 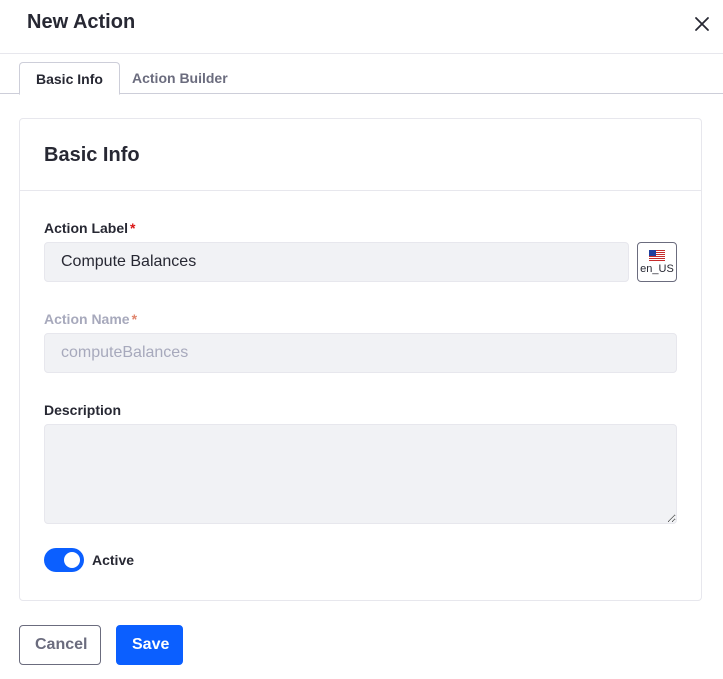 I want to click on locale-selector-button: en_US, so click(x=657, y=262).